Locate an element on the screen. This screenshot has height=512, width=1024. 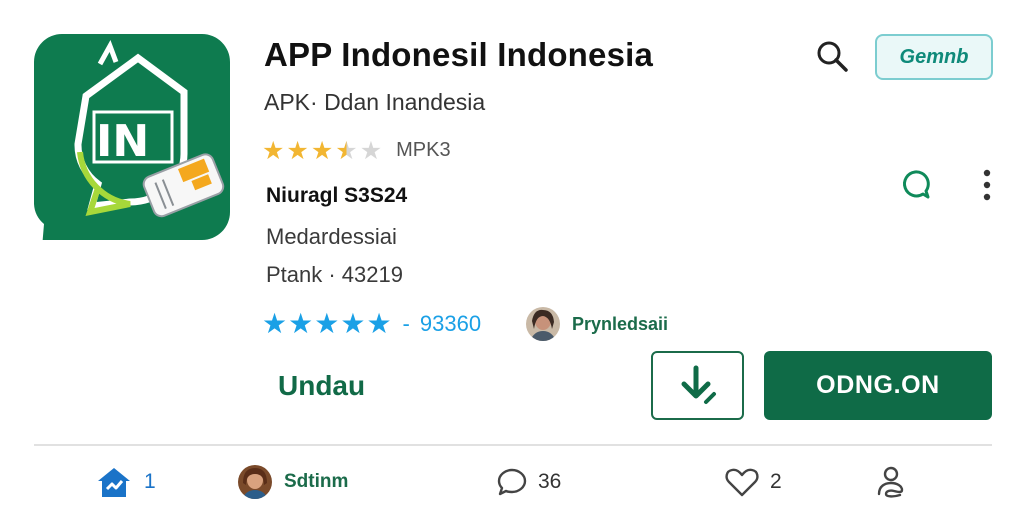
app-icon-text: IN is located at coordinates (122, 141).